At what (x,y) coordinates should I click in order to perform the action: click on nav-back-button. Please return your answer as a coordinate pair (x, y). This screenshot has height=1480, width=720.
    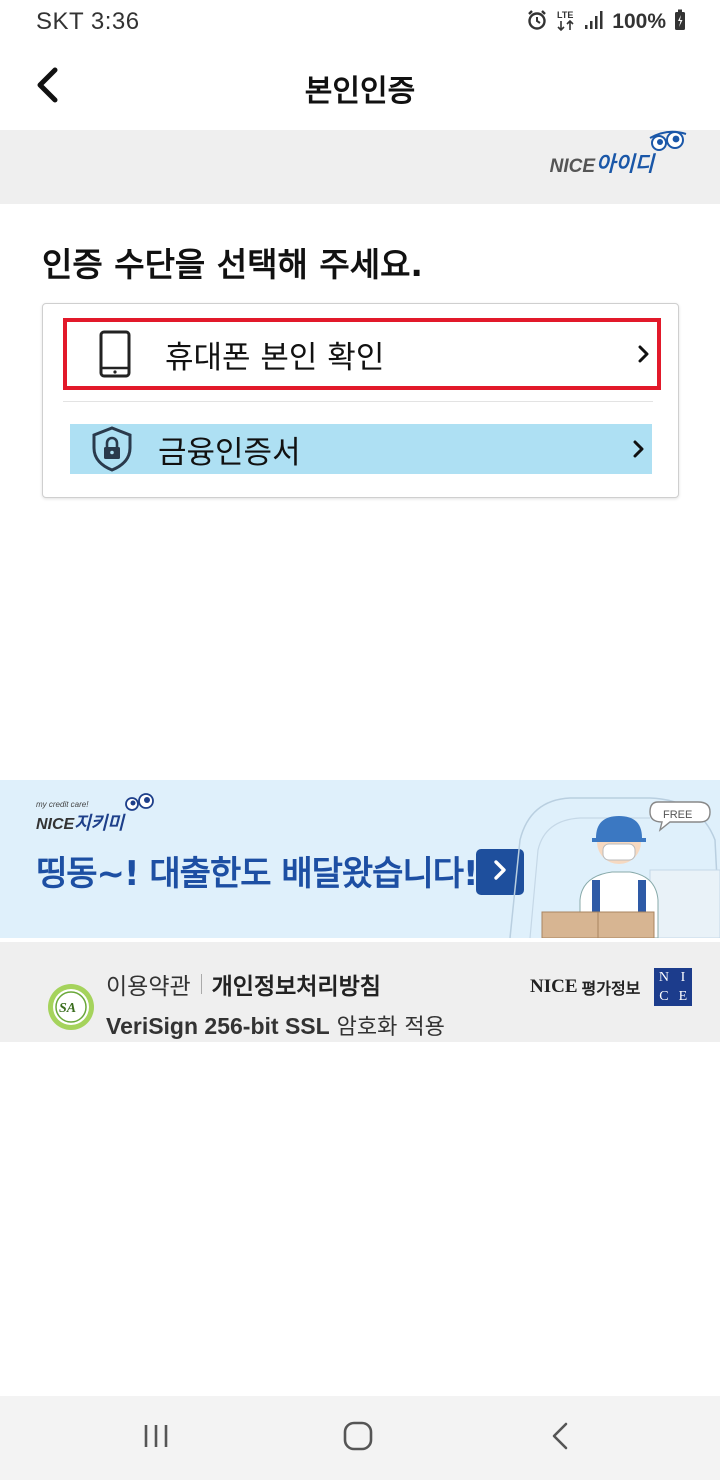
    Looking at the image, I should click on (560, 1438).